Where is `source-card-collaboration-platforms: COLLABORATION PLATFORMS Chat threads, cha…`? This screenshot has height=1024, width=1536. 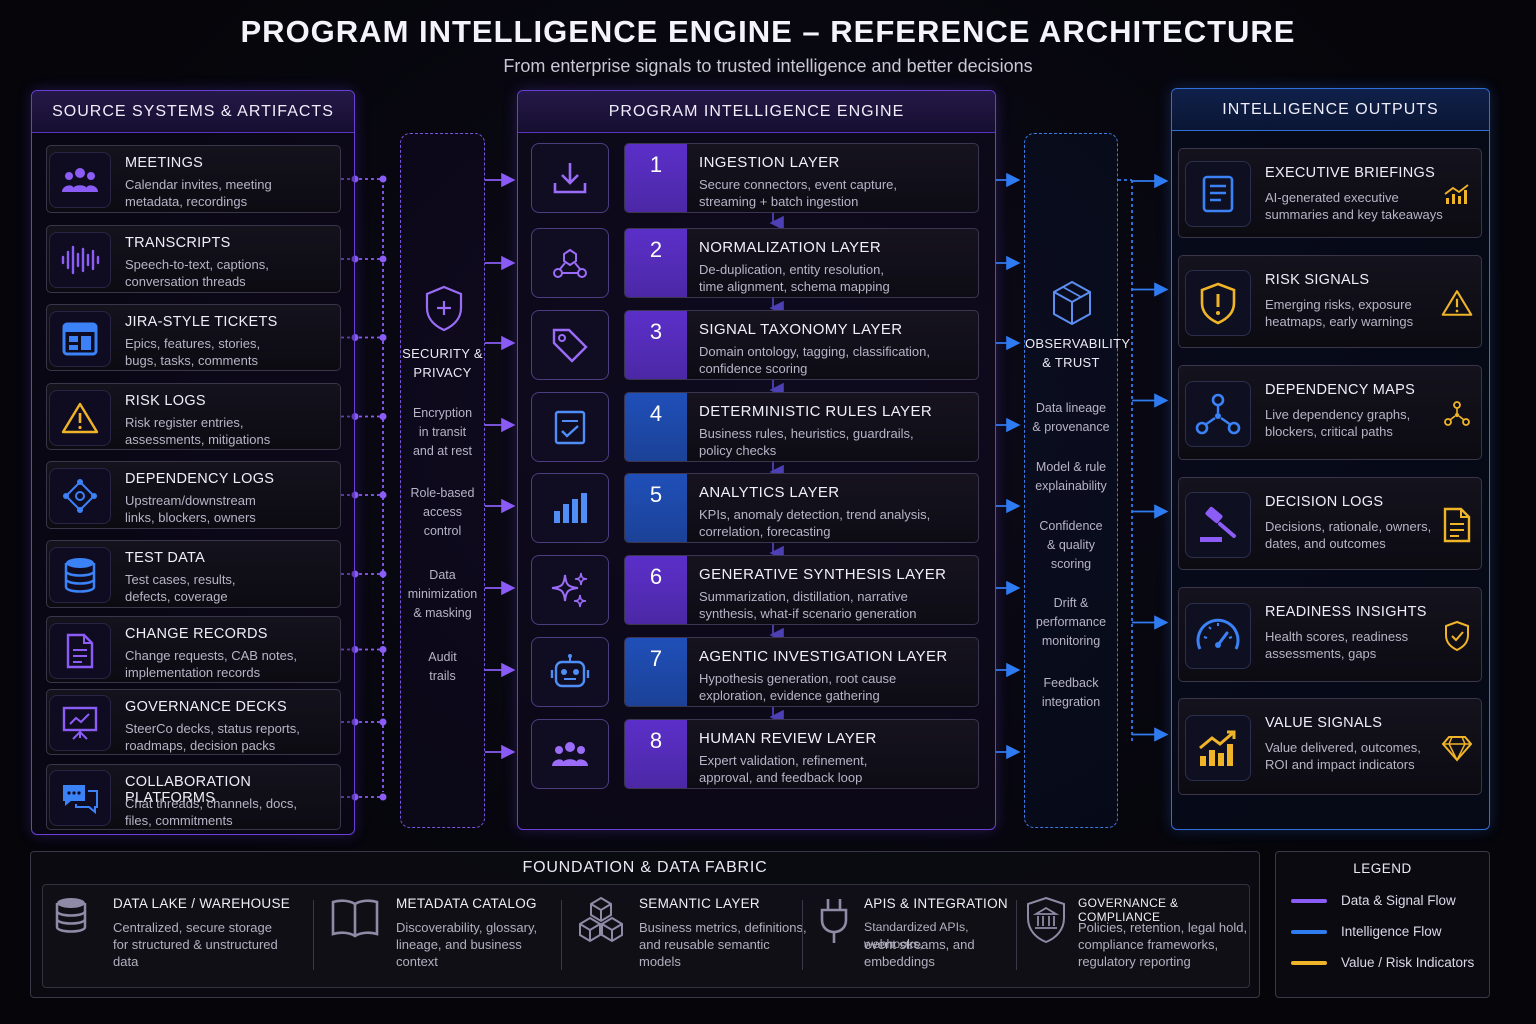 source-card-collaboration-platforms: COLLABORATION PLATFORMS Chat threads, cha… is located at coordinates (193, 797).